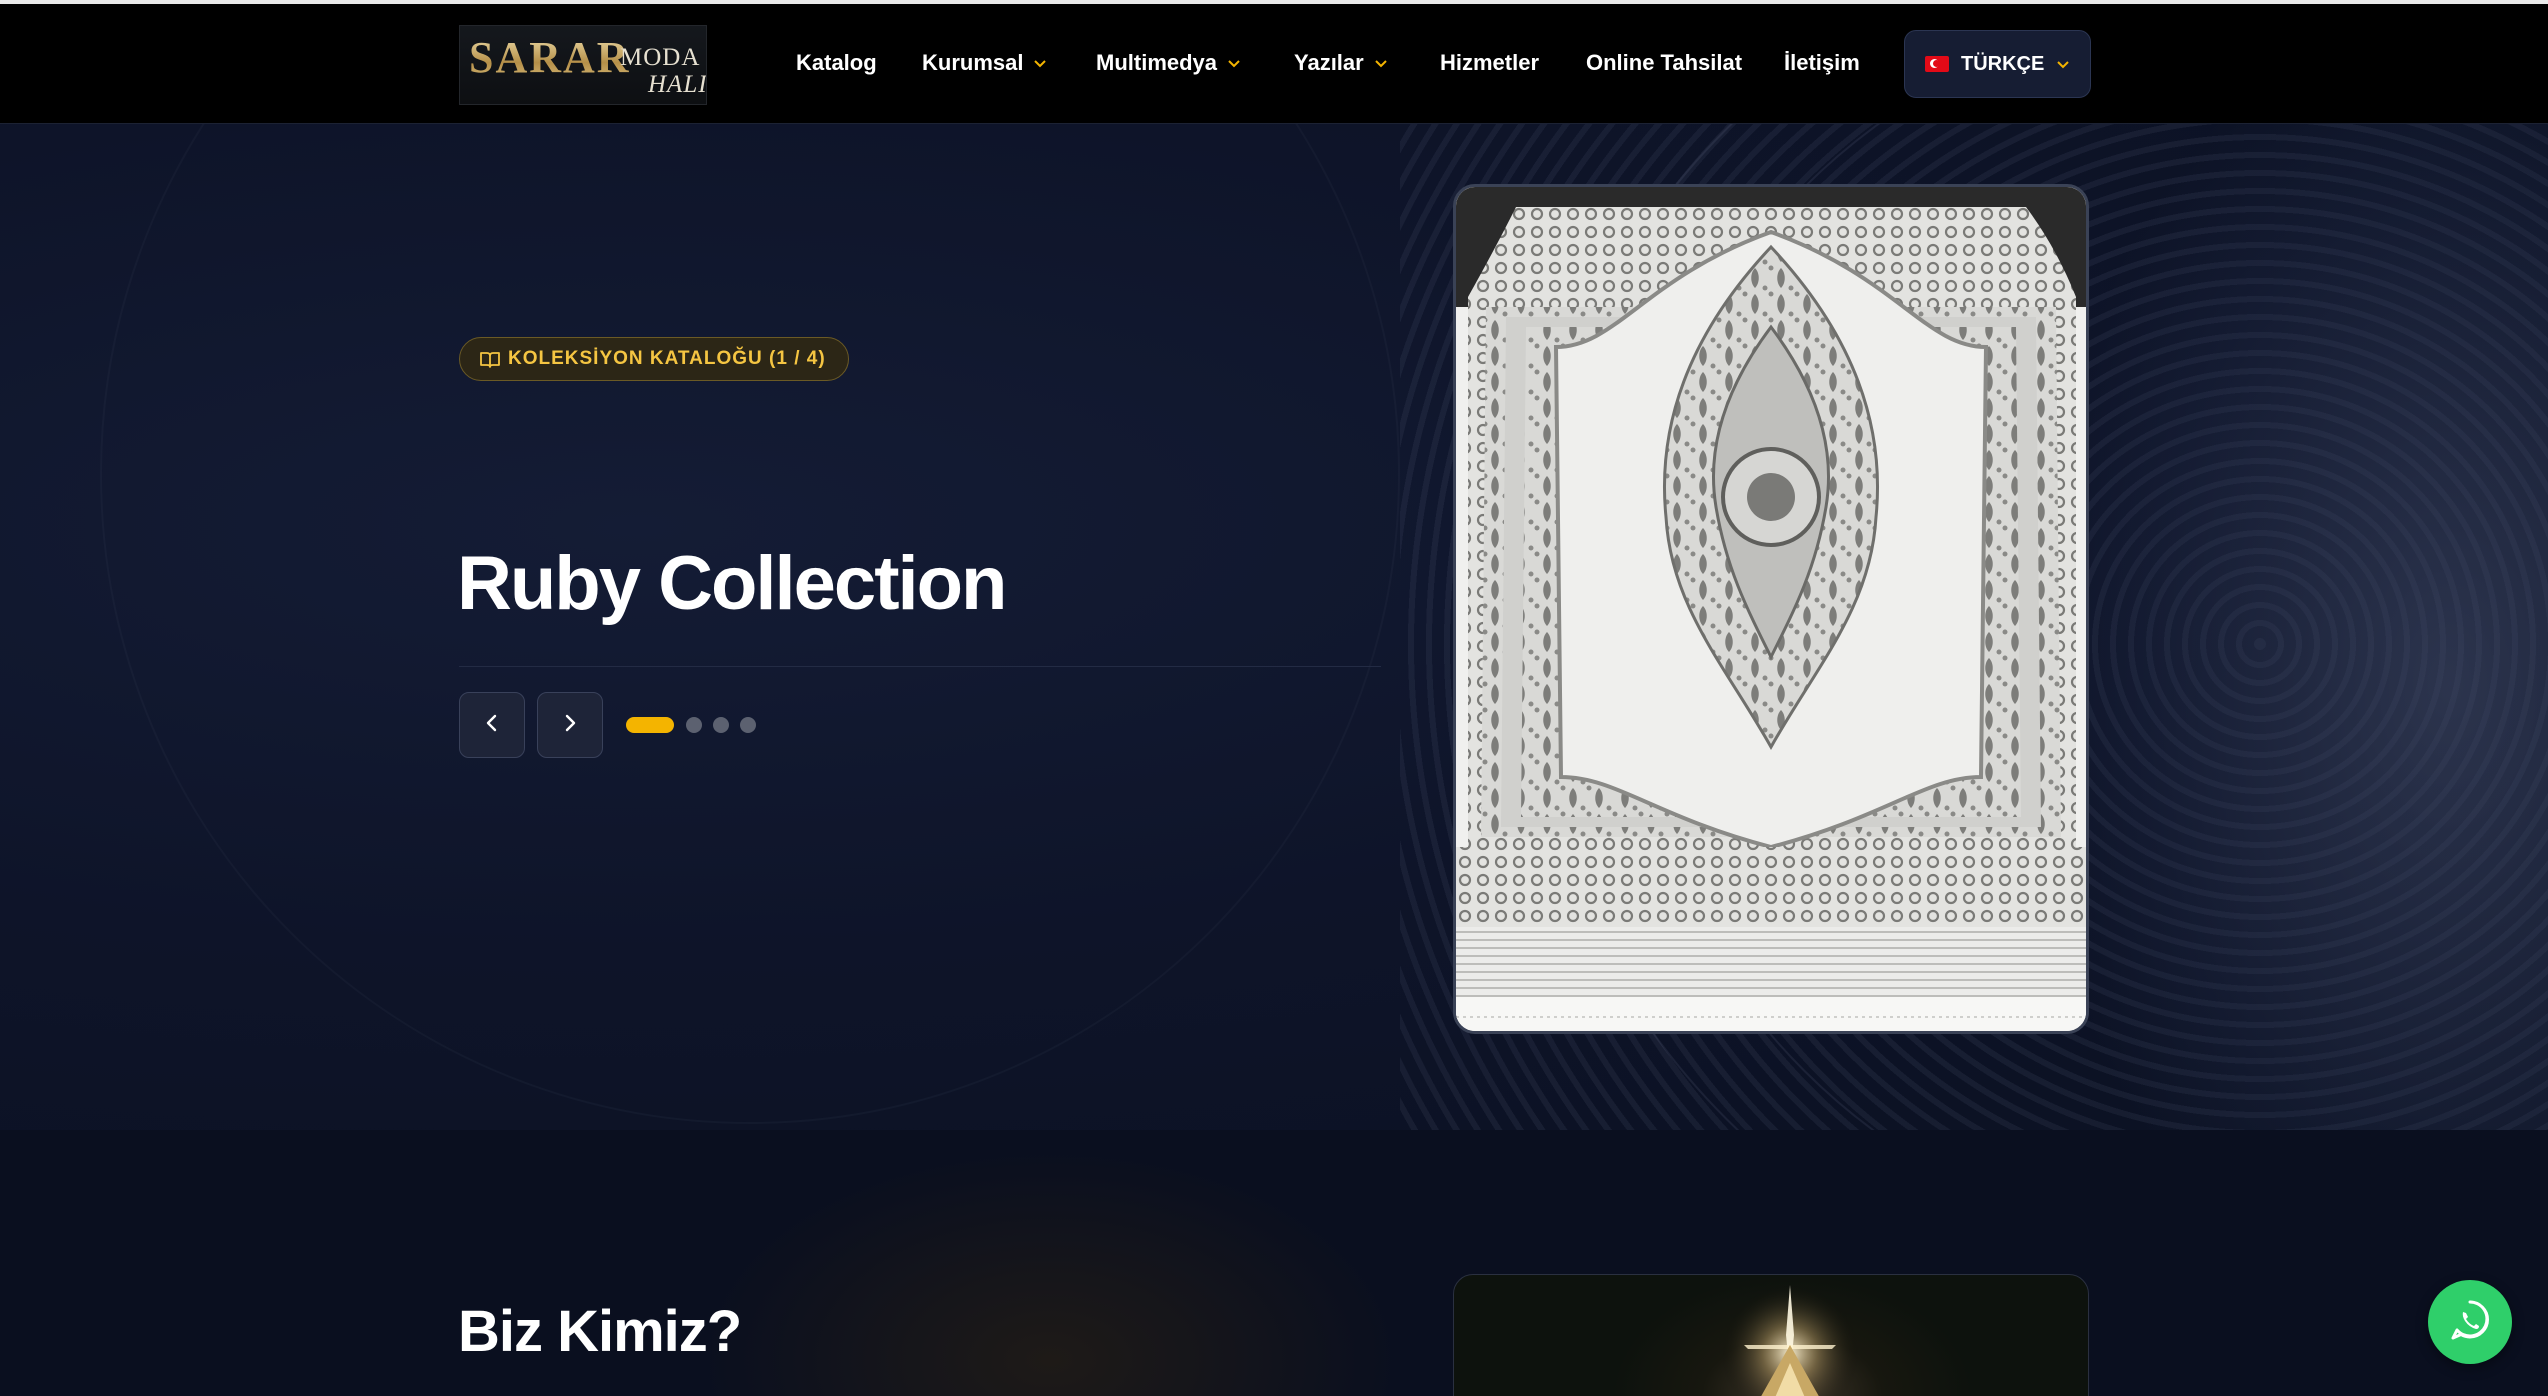 Image resolution: width=2548 pixels, height=1396 pixels. I want to click on prev-slide-button, so click(492, 725).